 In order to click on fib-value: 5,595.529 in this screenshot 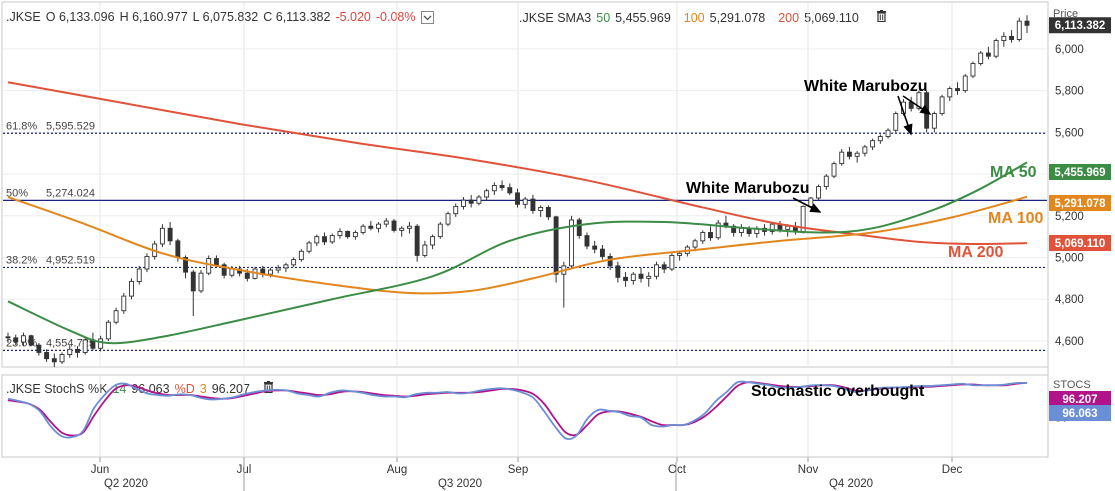, I will do `click(70, 126)`.